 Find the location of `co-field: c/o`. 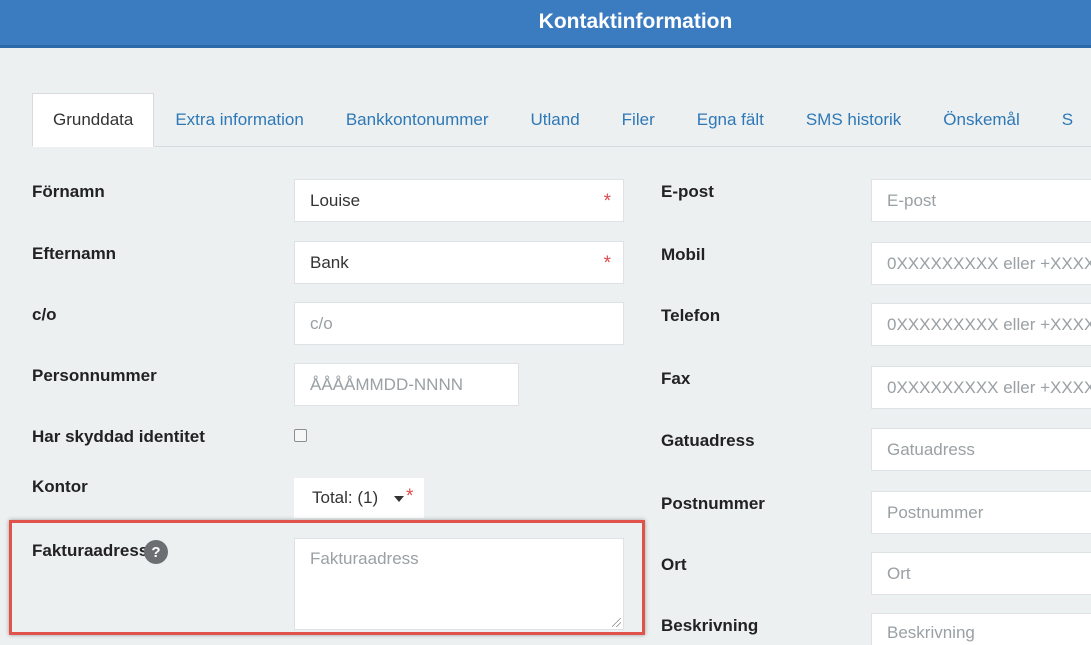

co-field: c/o is located at coordinates (459, 323).